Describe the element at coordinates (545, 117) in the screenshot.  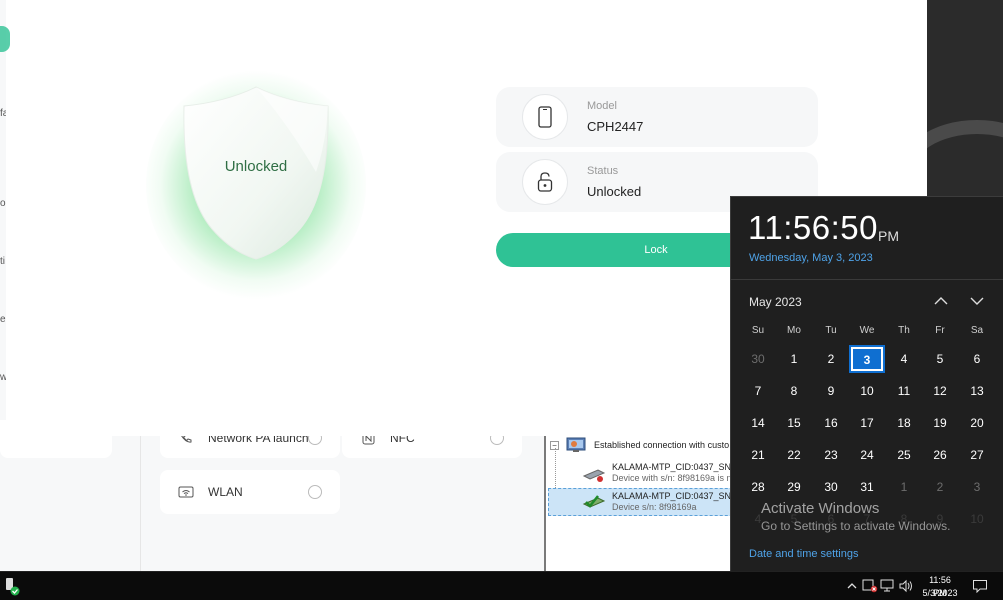
I see `phone-icon` at that location.